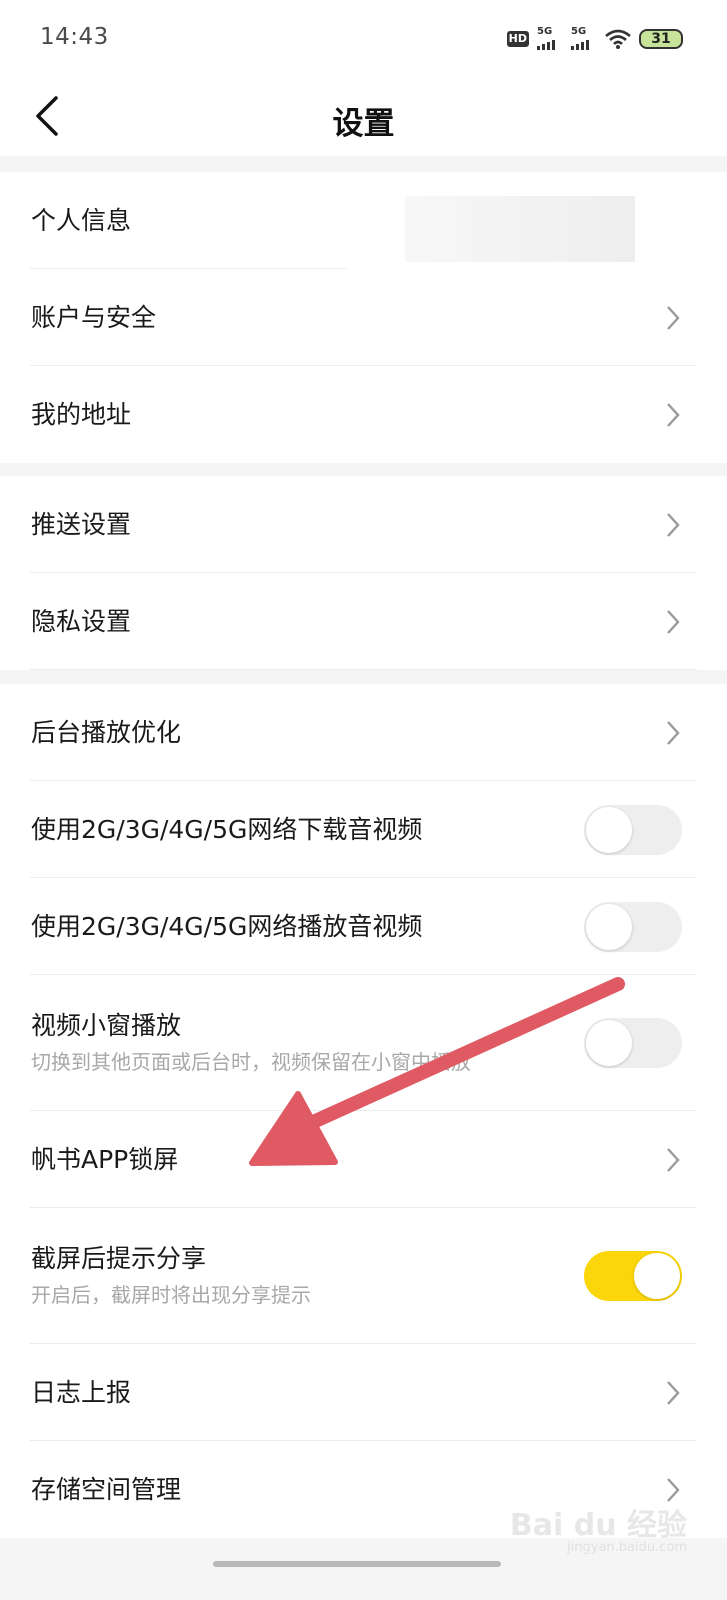 This screenshot has width=727, height=1600. I want to click on page-title: 设置, so click(363, 124).